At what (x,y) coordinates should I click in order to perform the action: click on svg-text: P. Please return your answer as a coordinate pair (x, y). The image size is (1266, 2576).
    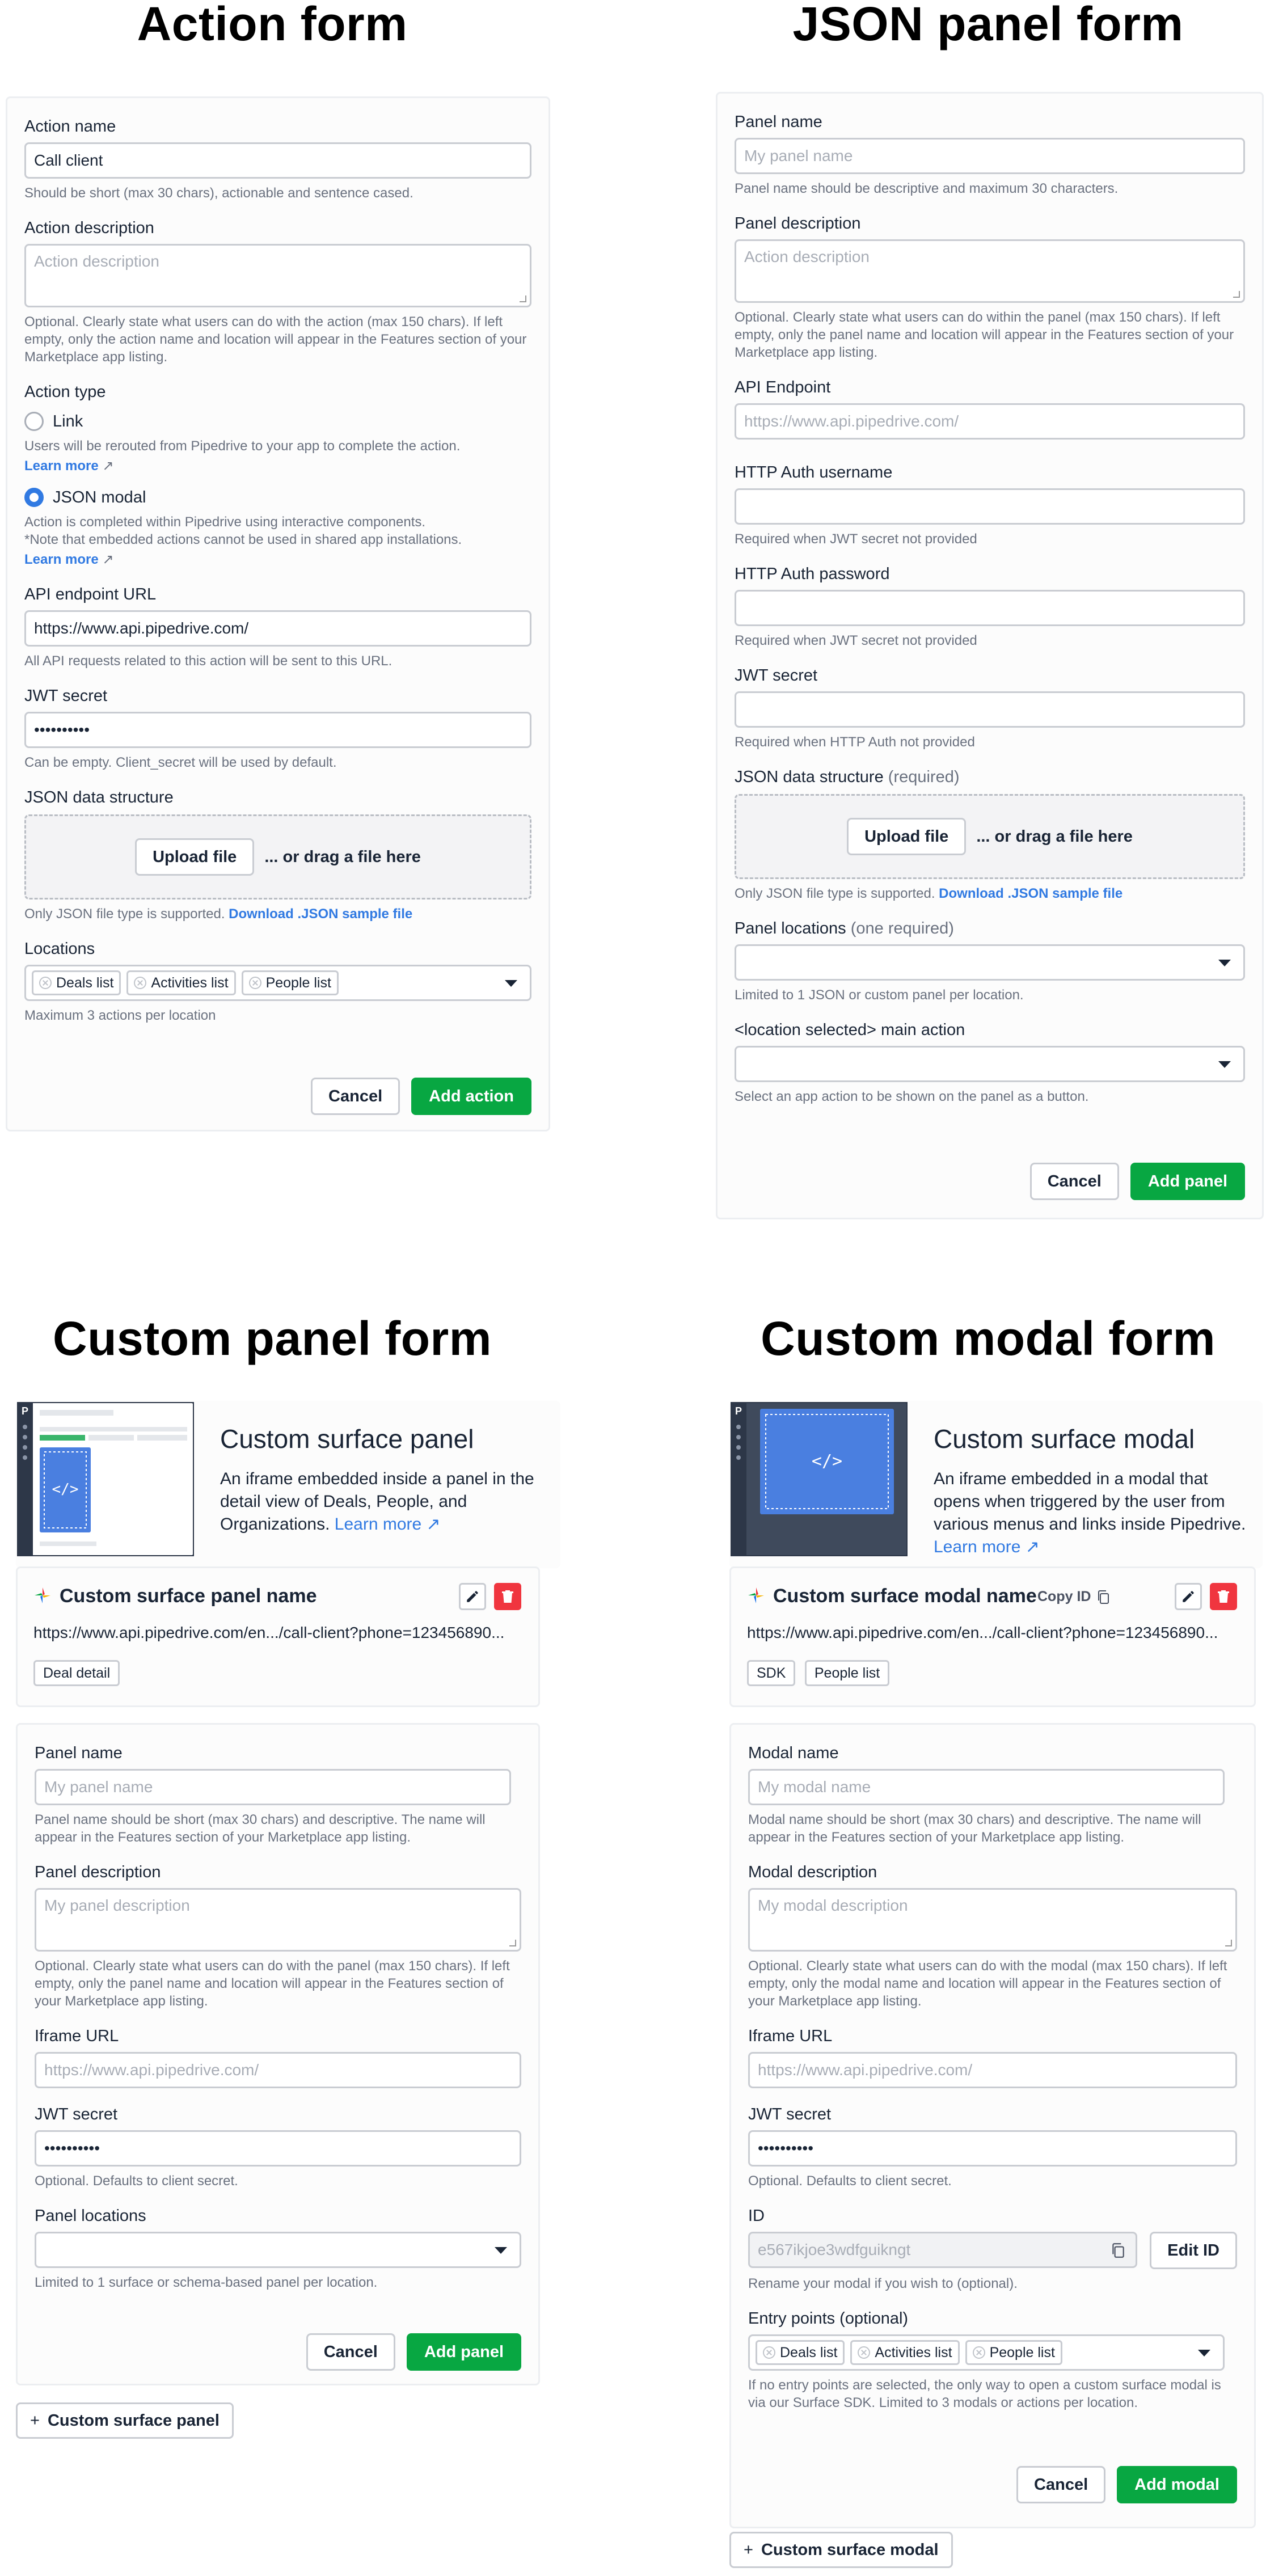
    Looking at the image, I should click on (739, 1411).